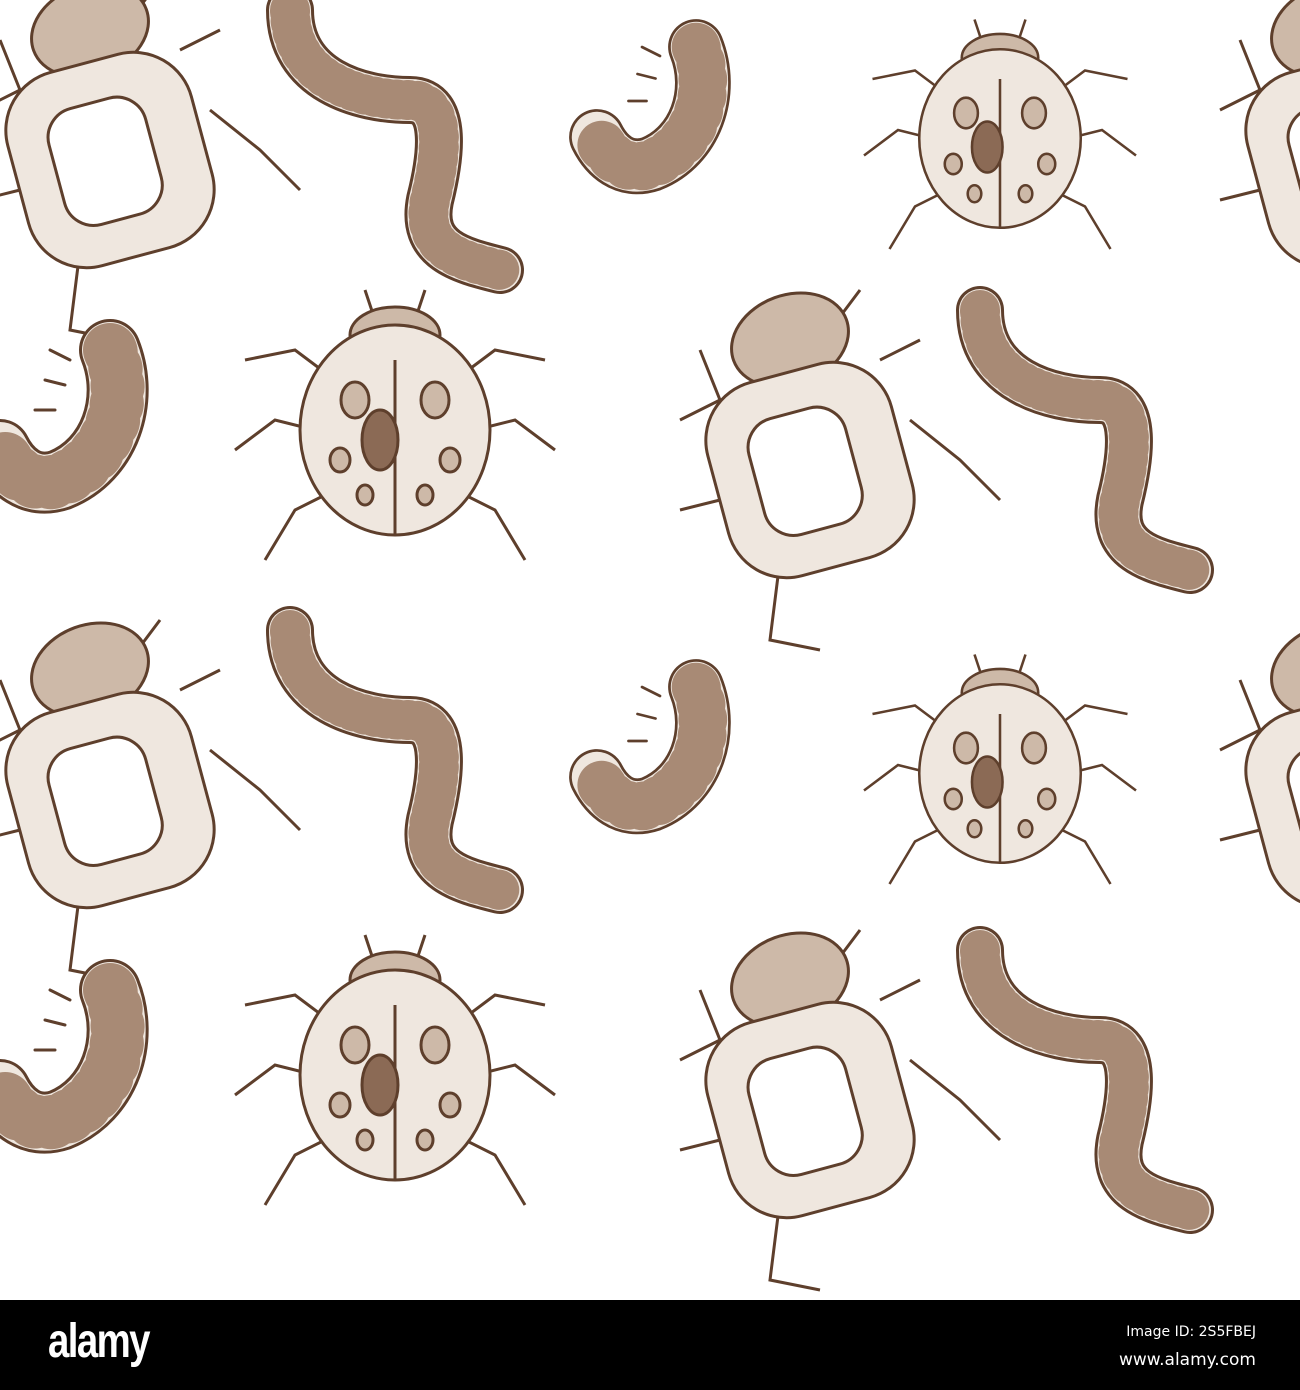 The width and height of the screenshot is (1300, 1390). I want to click on website-url: www.alamy.com, so click(1187, 1360).